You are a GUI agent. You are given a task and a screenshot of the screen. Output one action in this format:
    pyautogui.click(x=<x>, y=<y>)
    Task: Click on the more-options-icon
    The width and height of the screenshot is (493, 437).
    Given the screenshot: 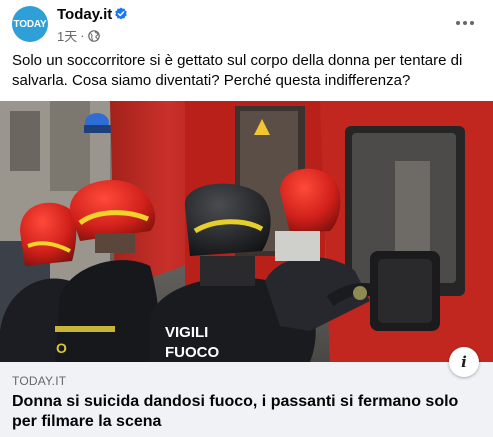 What is the action you would take?
    pyautogui.click(x=458, y=23)
    